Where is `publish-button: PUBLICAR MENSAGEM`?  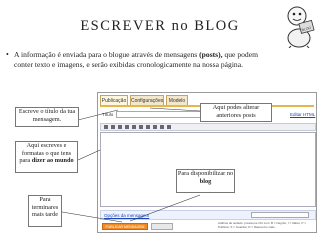
publish-button: PUBLICAR MENSAGEM is located at coordinates (125, 226).